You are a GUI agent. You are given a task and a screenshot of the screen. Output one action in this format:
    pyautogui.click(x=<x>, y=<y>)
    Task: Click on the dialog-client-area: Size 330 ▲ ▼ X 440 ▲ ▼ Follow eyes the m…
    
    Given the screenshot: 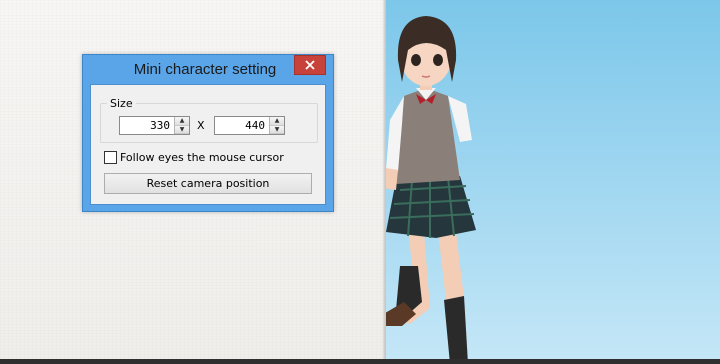 What is the action you would take?
    pyautogui.click(x=208, y=144)
    